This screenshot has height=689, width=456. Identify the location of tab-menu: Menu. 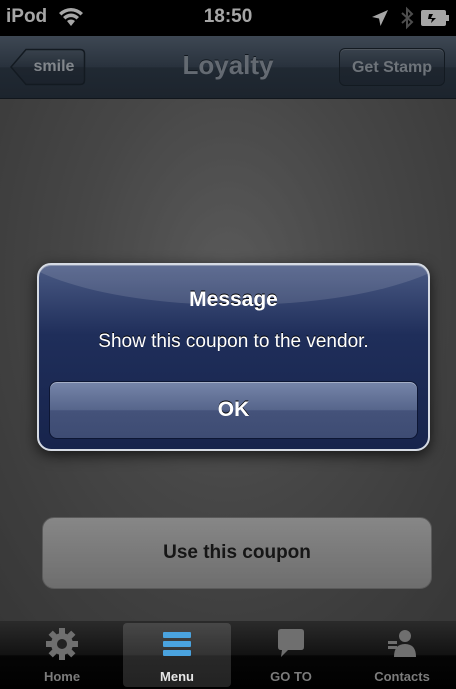
(177, 655).